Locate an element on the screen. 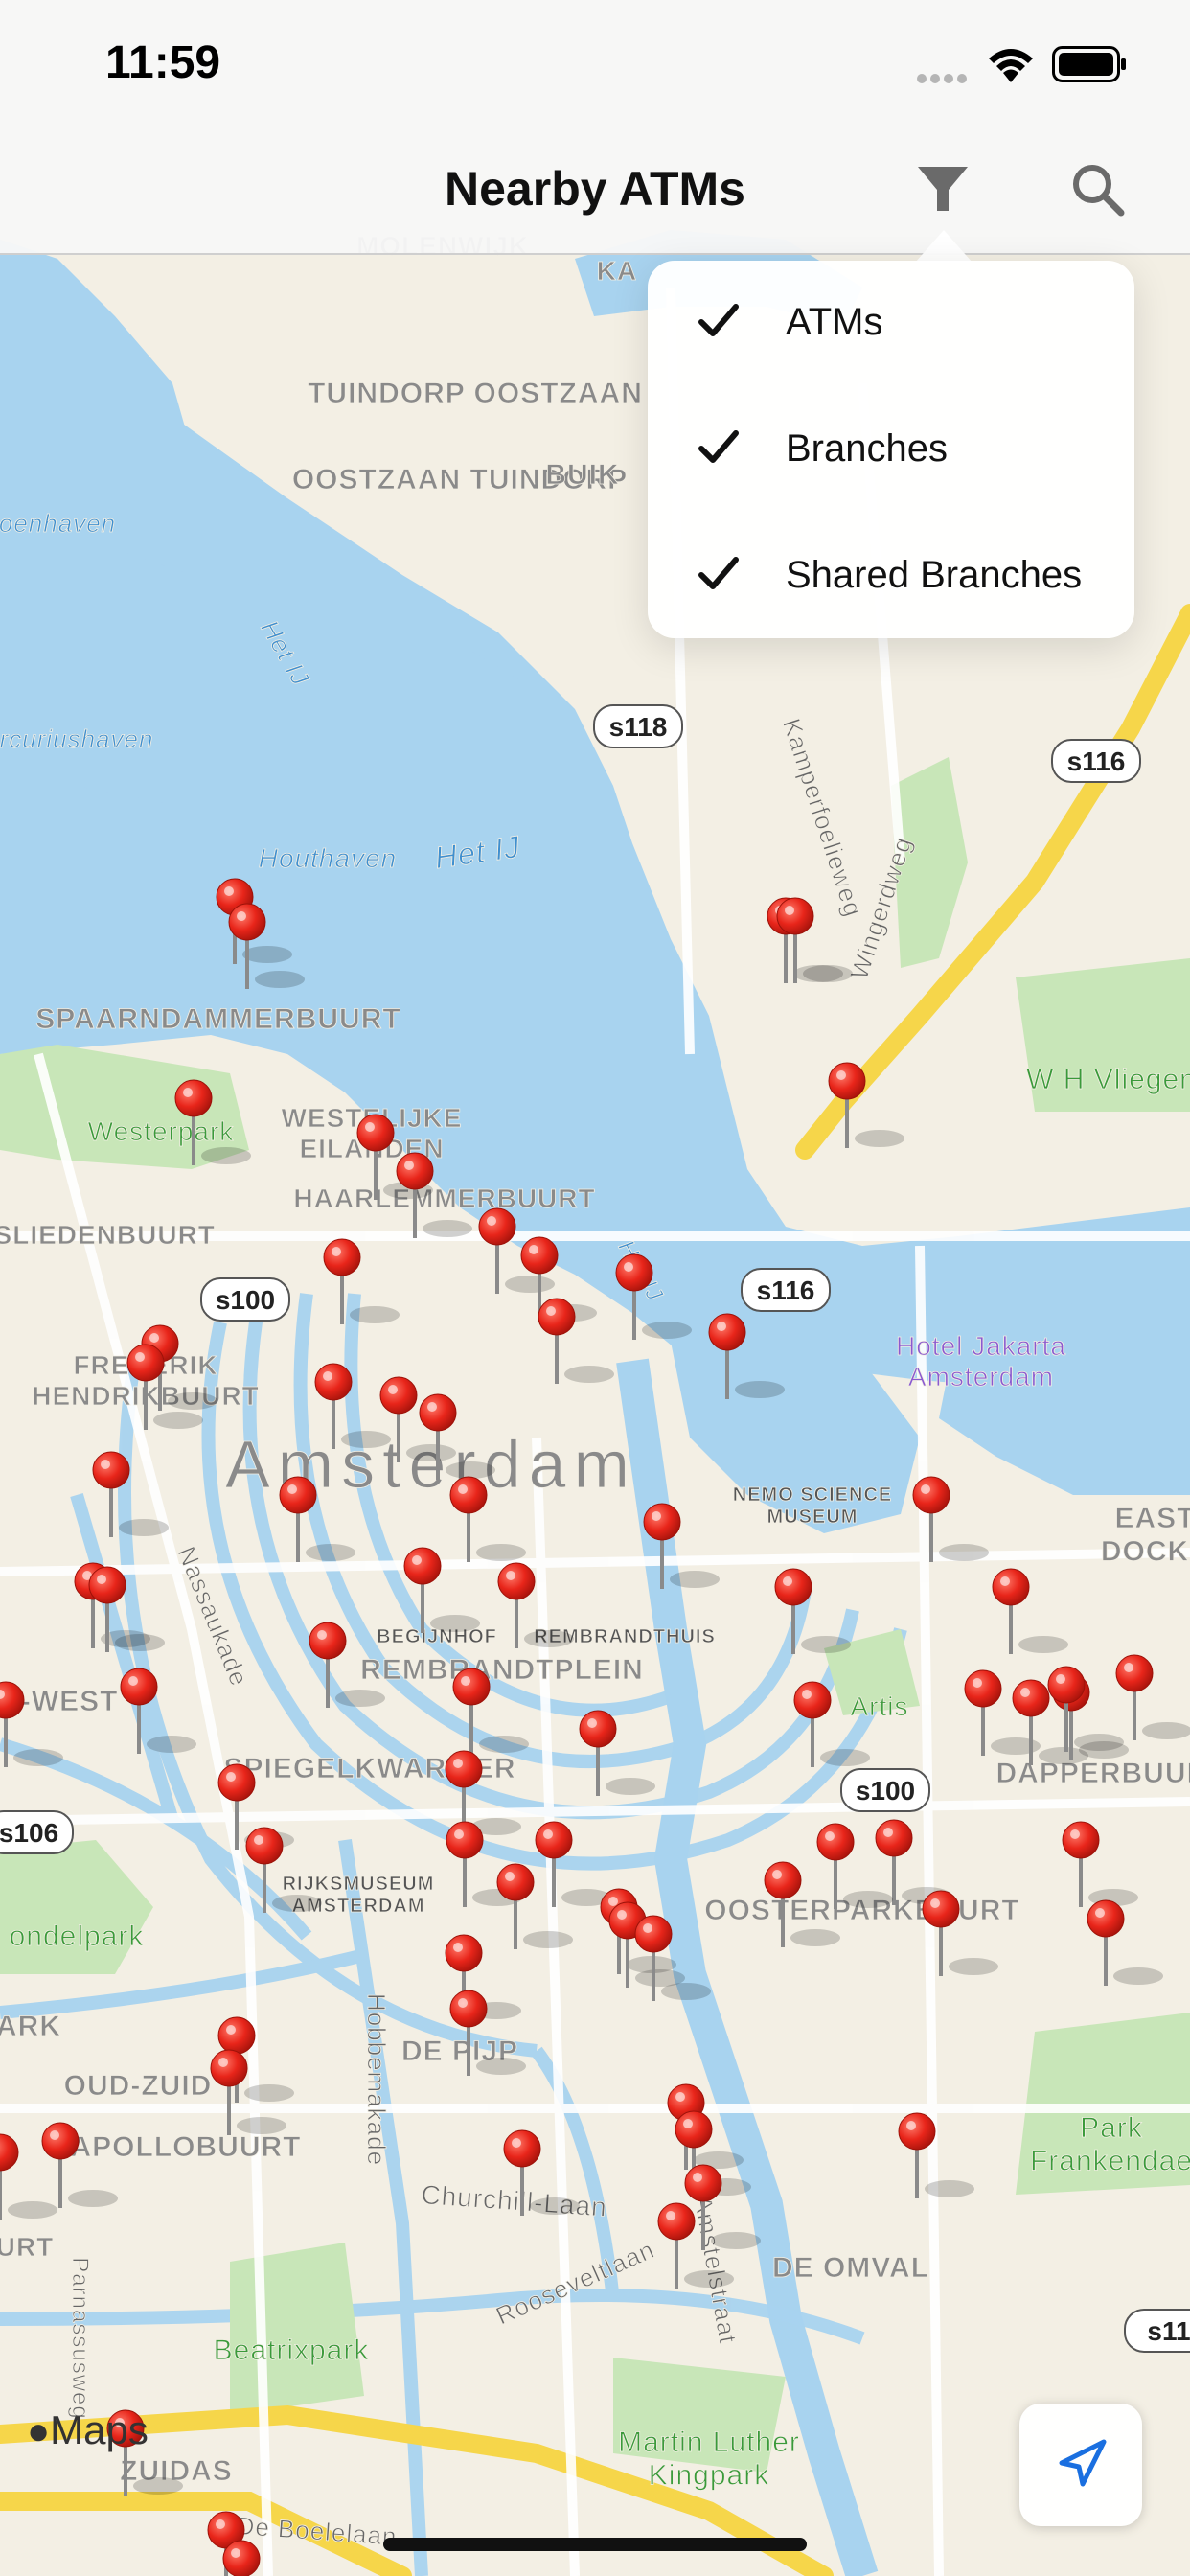 Image resolution: width=1190 pixels, height=2576 pixels. dropdown-caret is located at coordinates (944, 246).